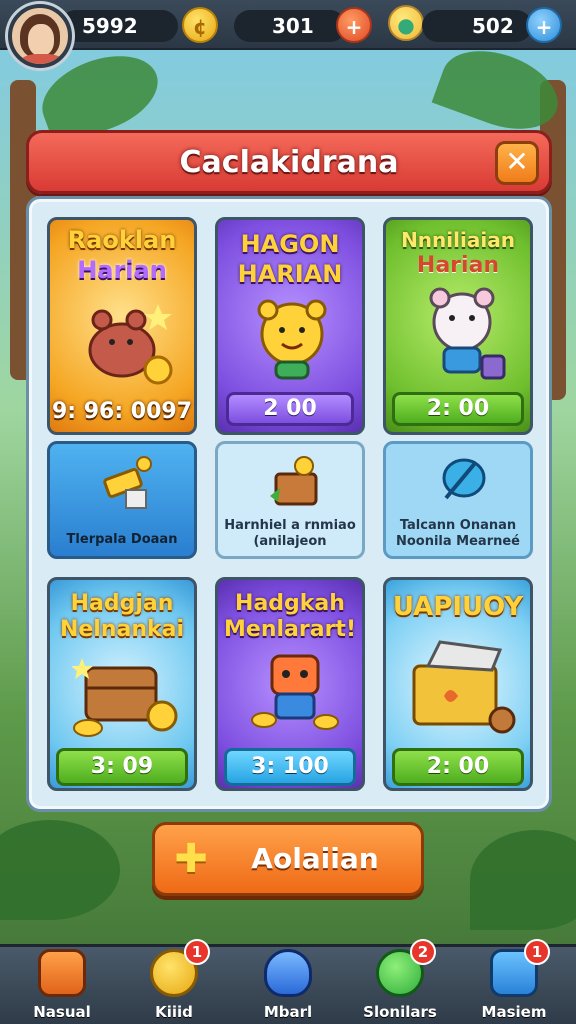 This screenshot has width=576, height=1024. I want to click on nav-label: Mbarl, so click(288, 1012).